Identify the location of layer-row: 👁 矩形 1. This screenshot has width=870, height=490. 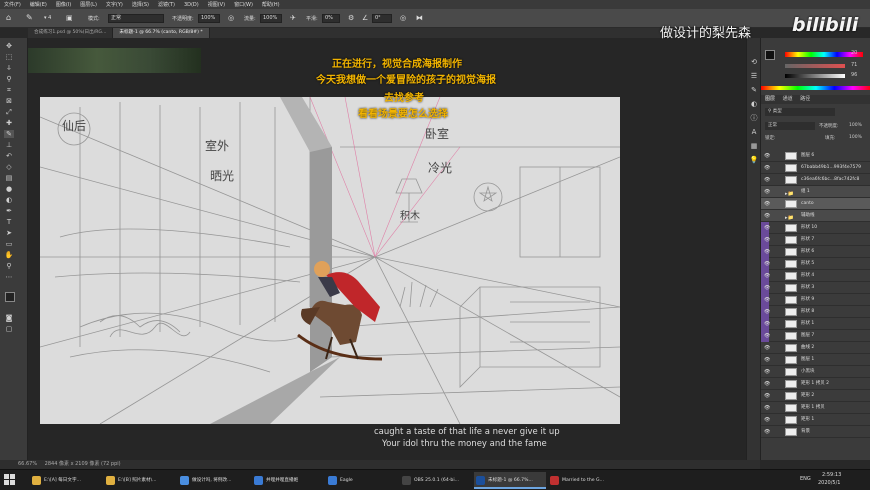
(815, 420).